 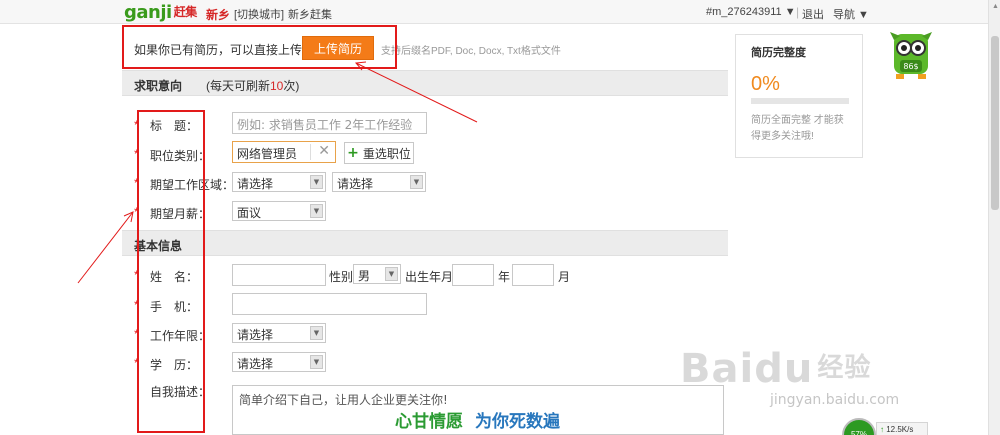 I want to click on month-label: 月, so click(x=564, y=277).